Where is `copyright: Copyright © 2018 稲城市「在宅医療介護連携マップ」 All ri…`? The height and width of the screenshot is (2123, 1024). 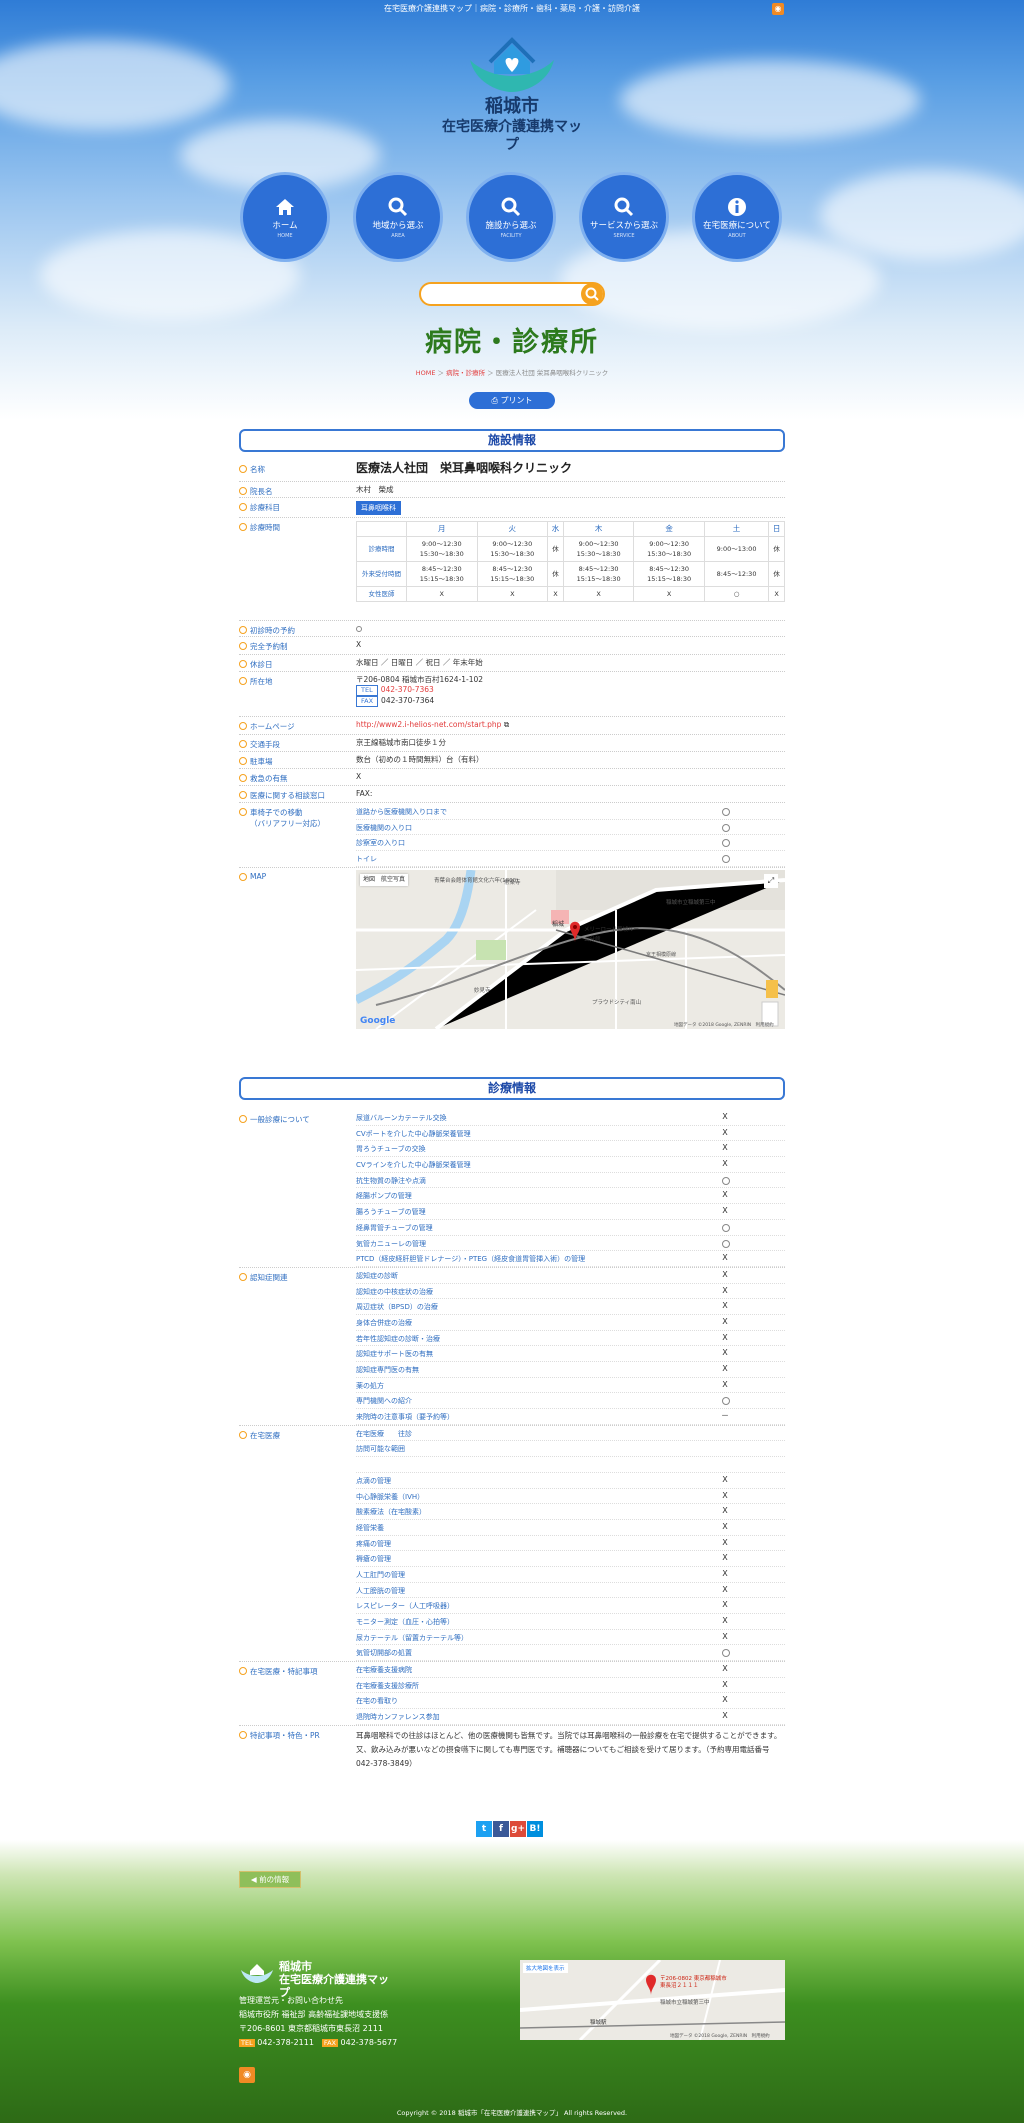
copyright: Copyright © 2018 稲城市「在宅医療介護連携マップ」 All ri… is located at coordinates (512, 2113).